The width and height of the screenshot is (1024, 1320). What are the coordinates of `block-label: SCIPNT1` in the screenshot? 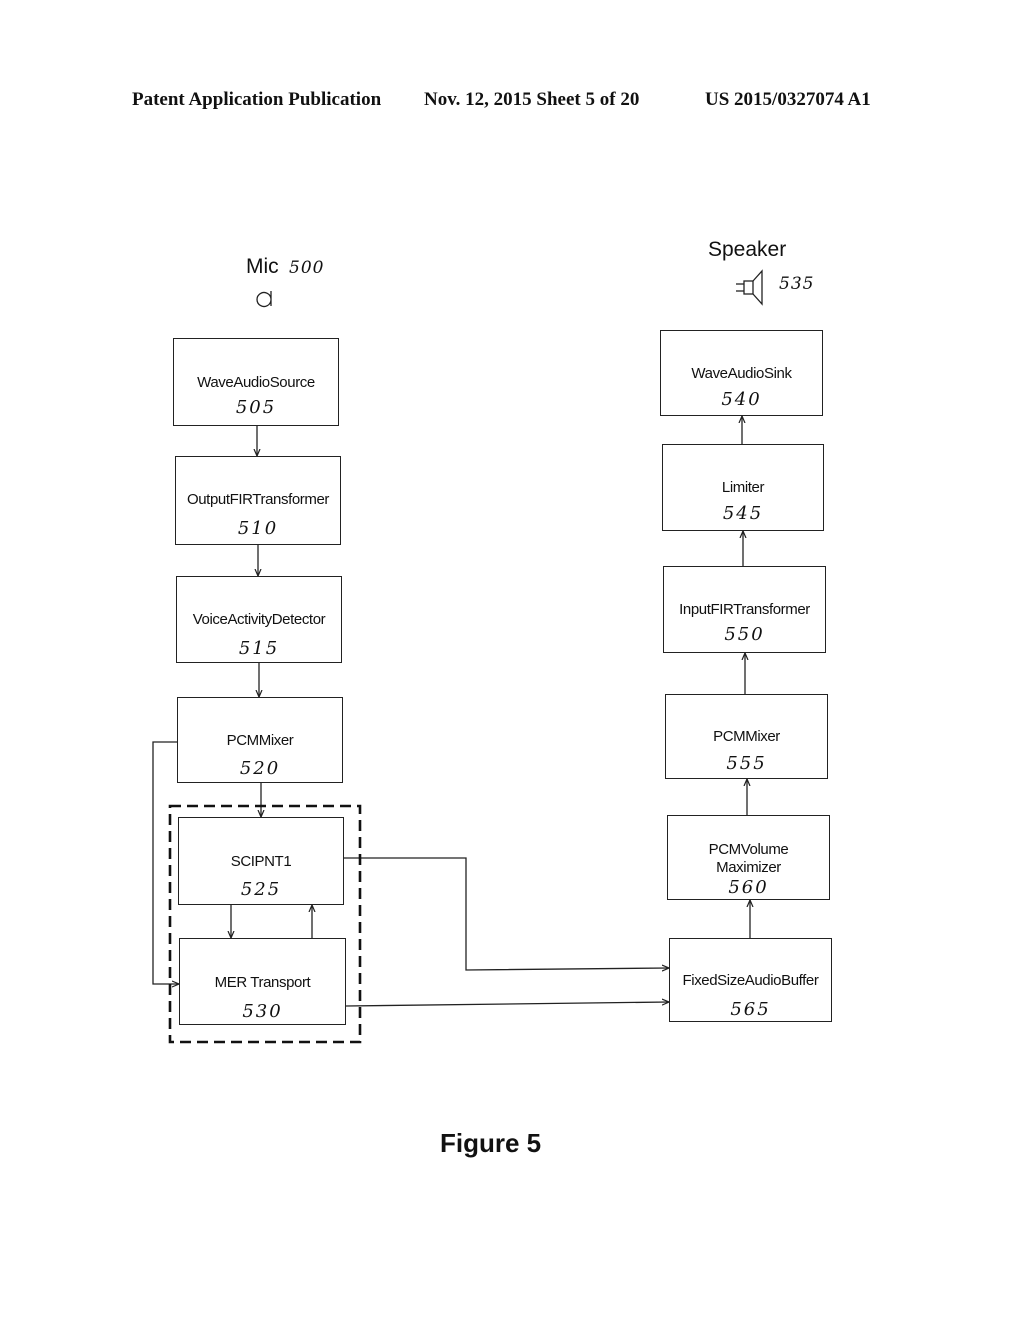 It's located at (261, 861).